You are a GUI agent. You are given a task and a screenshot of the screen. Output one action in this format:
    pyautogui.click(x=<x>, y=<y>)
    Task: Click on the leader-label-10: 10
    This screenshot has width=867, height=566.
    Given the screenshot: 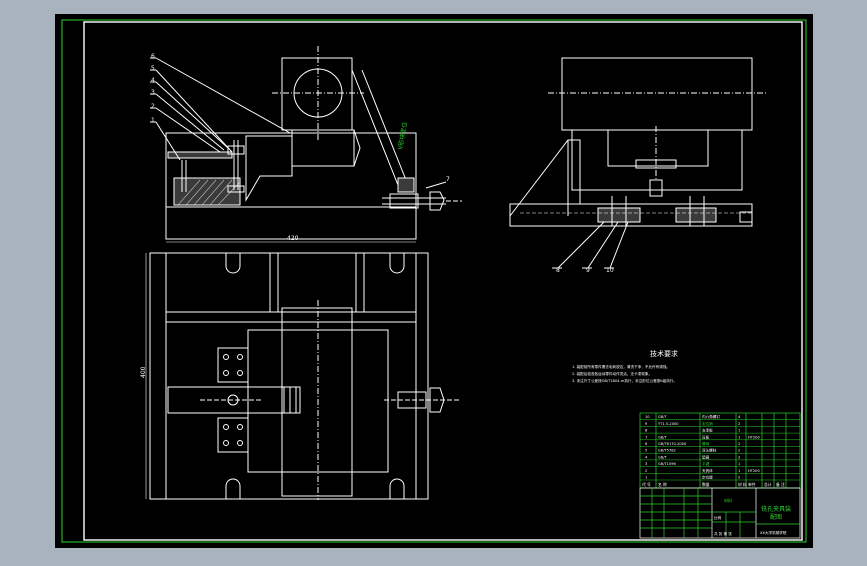 What is the action you would take?
    pyautogui.click(x=610, y=270)
    